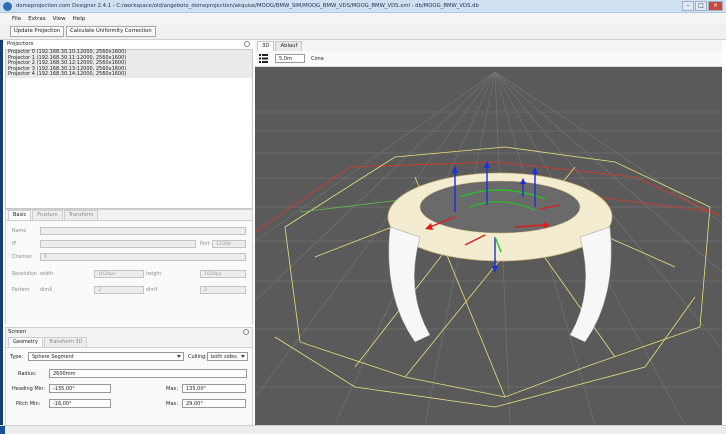  I want to click on tab-geometry: Geometry, so click(25, 342).